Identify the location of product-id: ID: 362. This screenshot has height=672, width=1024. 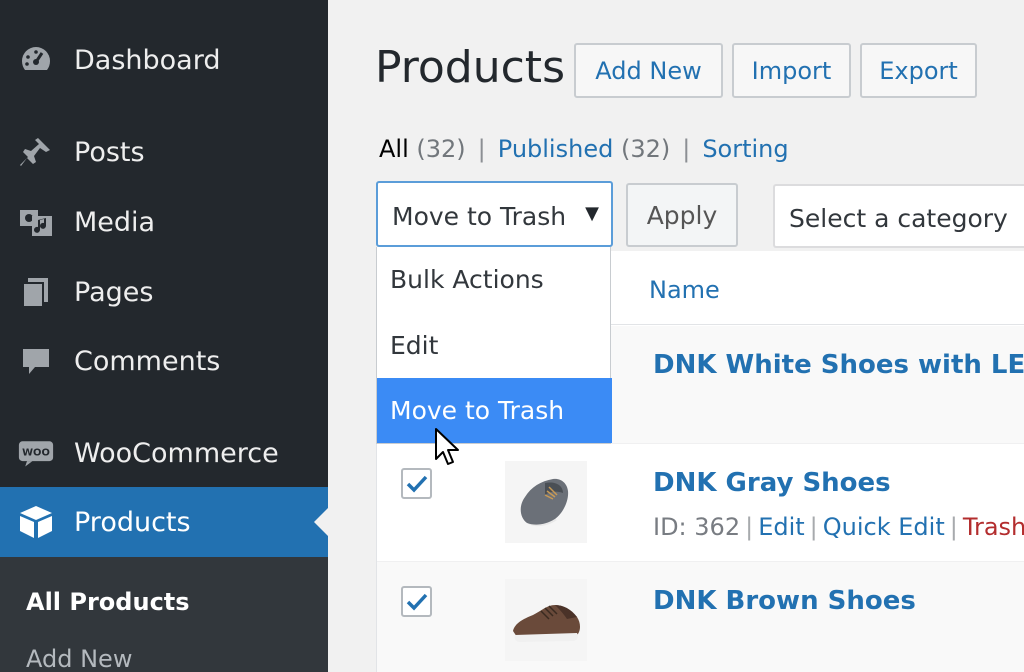
(697, 527).